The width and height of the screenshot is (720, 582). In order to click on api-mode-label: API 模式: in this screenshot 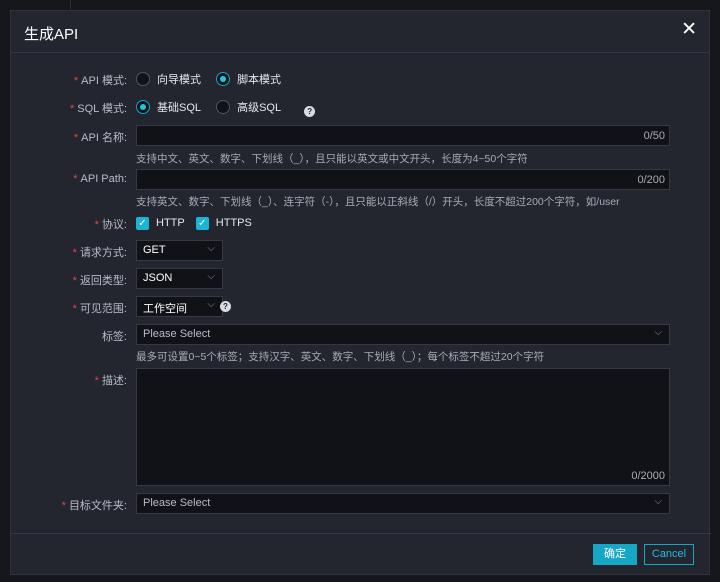, I will do `click(104, 81)`.